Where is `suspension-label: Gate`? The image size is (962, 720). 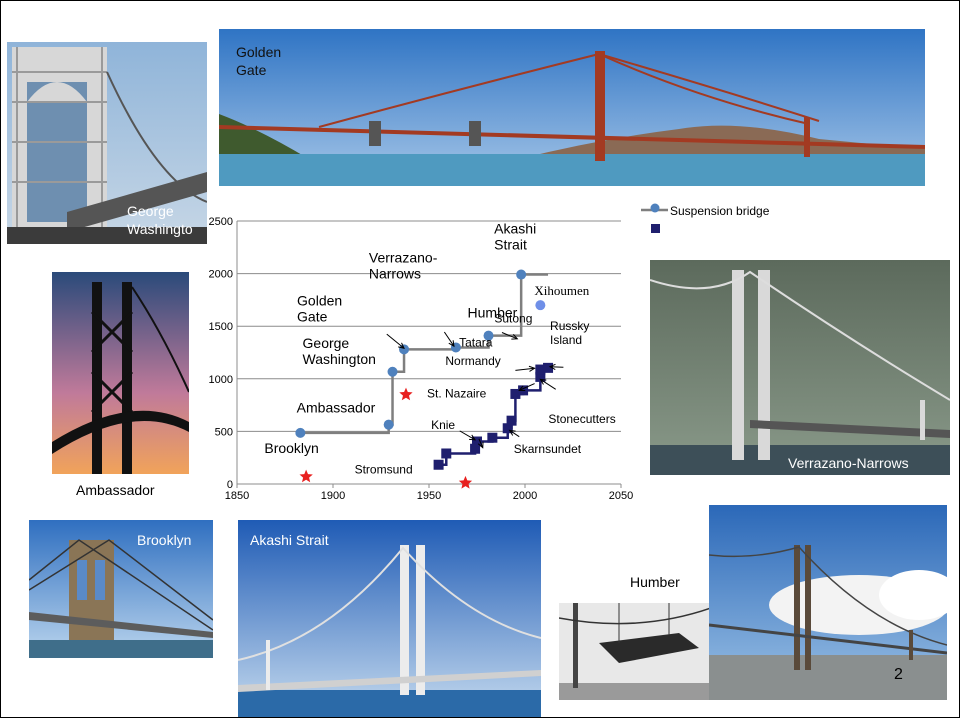
suspension-label: Gate is located at coordinates (312, 316).